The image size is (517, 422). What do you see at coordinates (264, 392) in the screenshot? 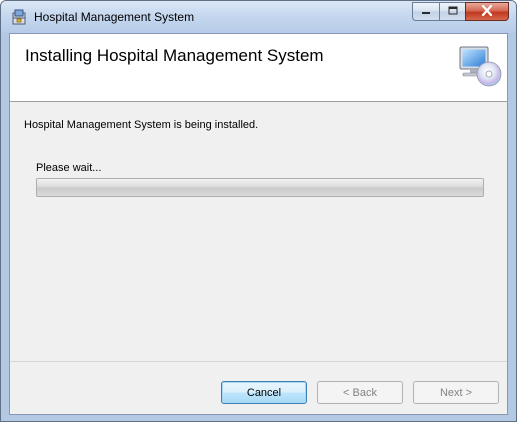
I see `cancel-button: Cancel` at bounding box center [264, 392].